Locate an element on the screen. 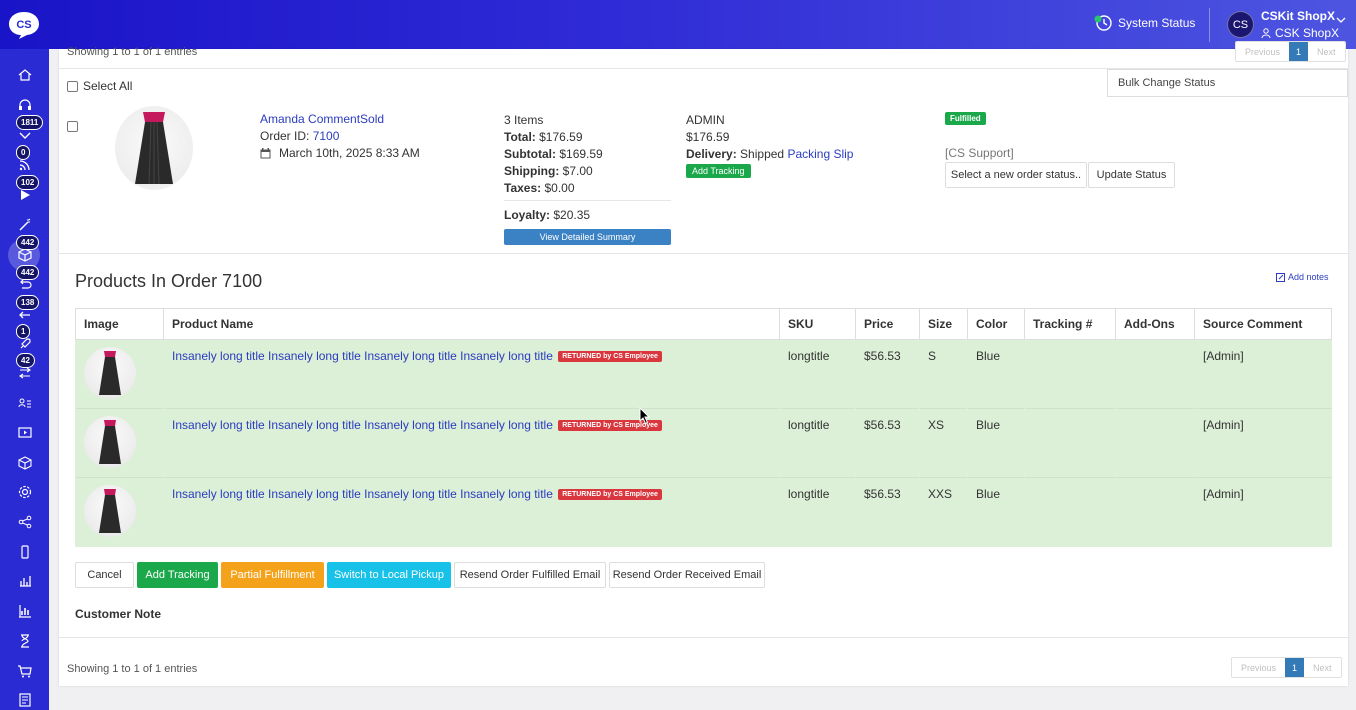 The width and height of the screenshot is (1356, 710). size-cell: XXS is located at coordinates (943, 512).